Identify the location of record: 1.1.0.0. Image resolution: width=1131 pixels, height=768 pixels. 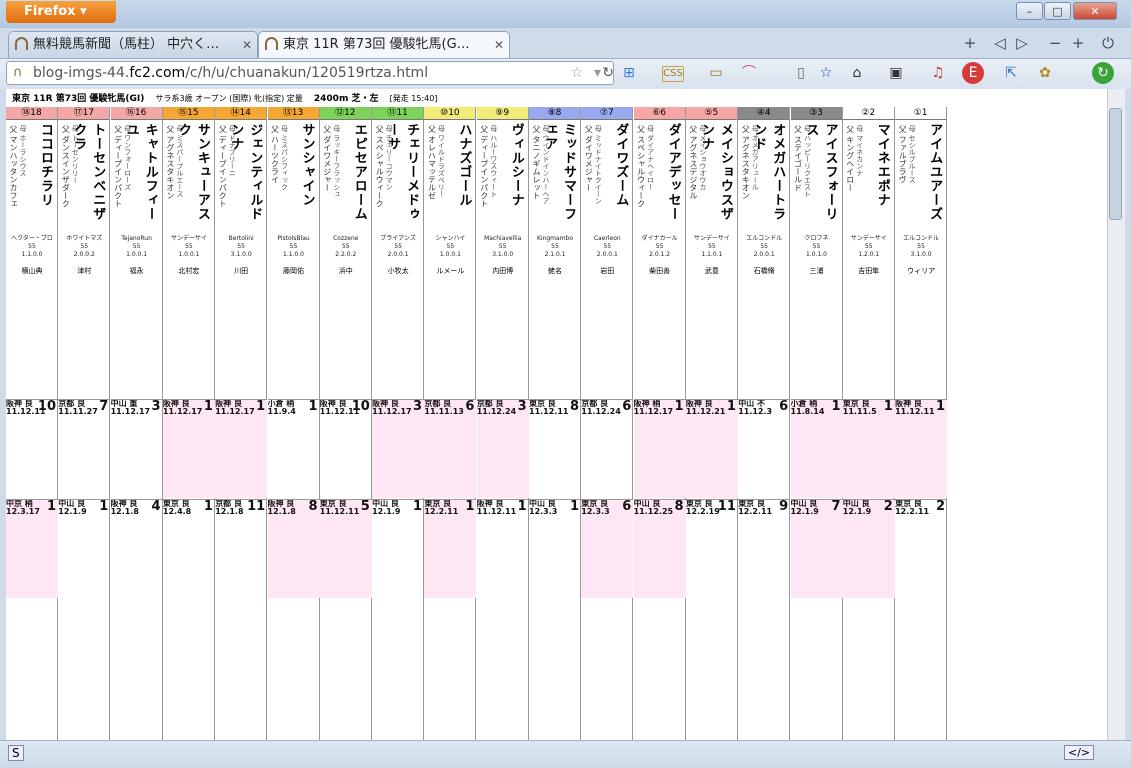
(32, 254).